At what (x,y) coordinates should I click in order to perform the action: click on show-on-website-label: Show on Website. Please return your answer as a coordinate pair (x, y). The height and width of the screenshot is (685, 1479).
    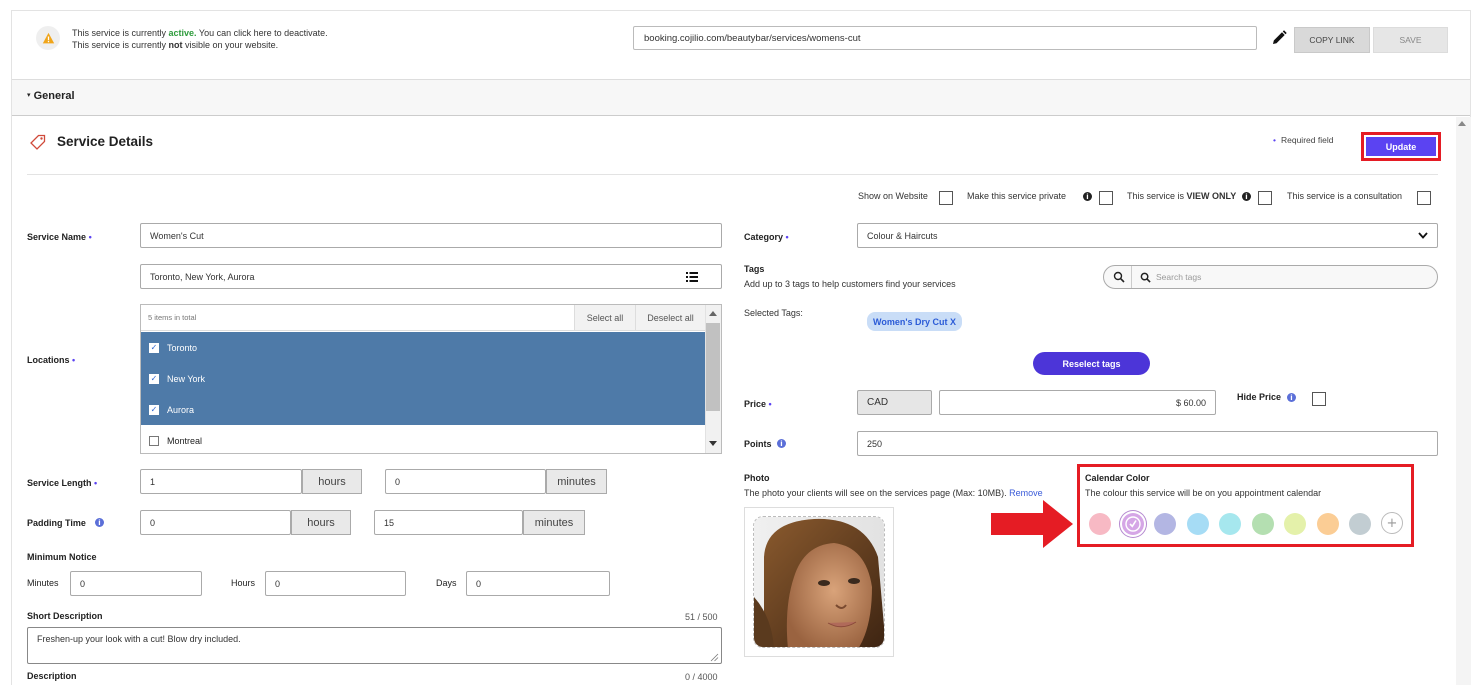
    Looking at the image, I should click on (893, 196).